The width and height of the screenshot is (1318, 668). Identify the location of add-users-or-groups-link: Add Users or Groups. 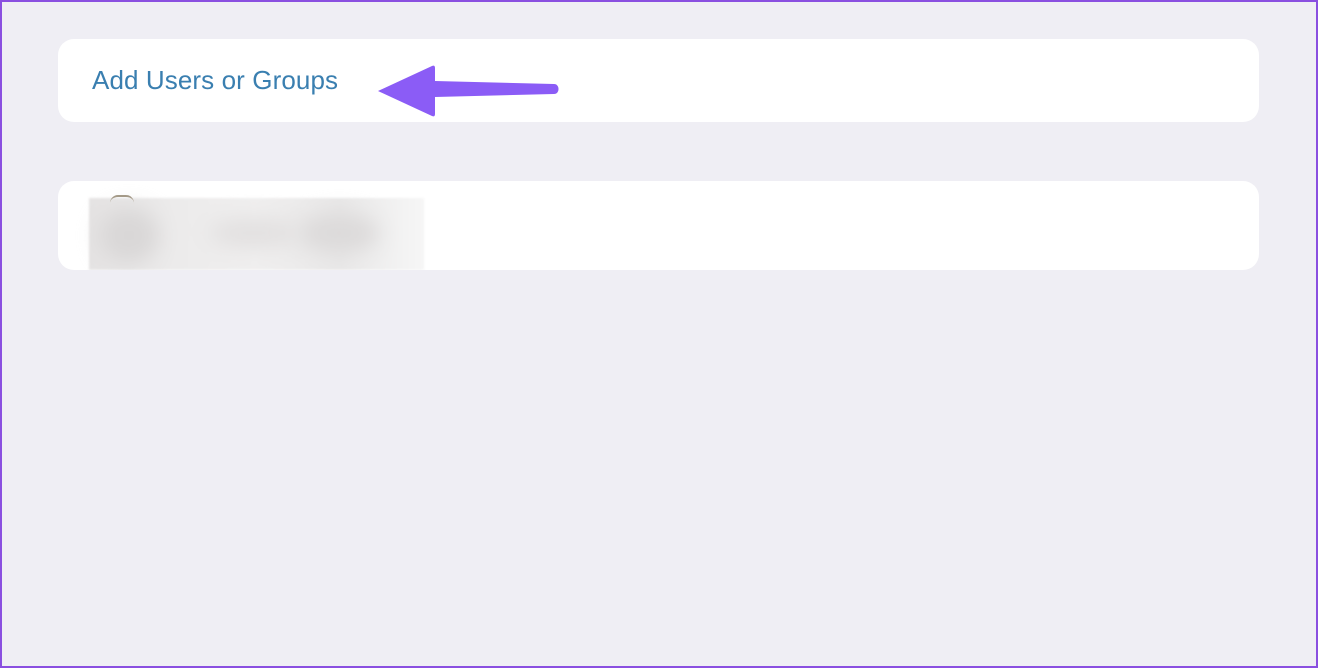
(215, 80).